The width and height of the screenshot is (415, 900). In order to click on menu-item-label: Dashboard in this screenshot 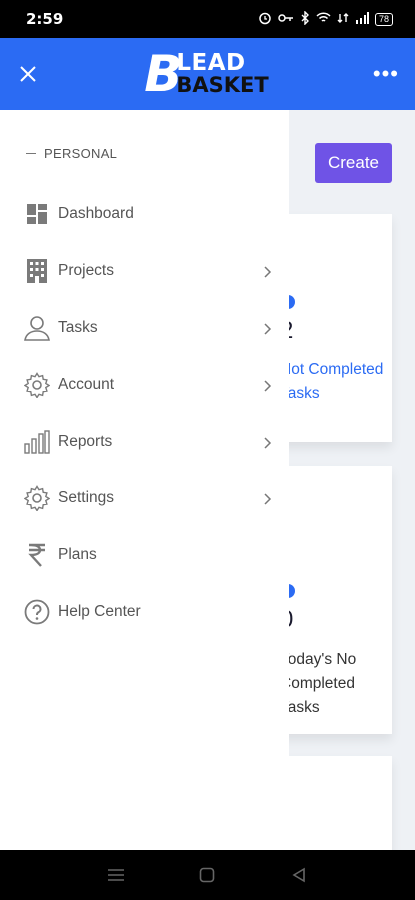, I will do `click(96, 213)`.